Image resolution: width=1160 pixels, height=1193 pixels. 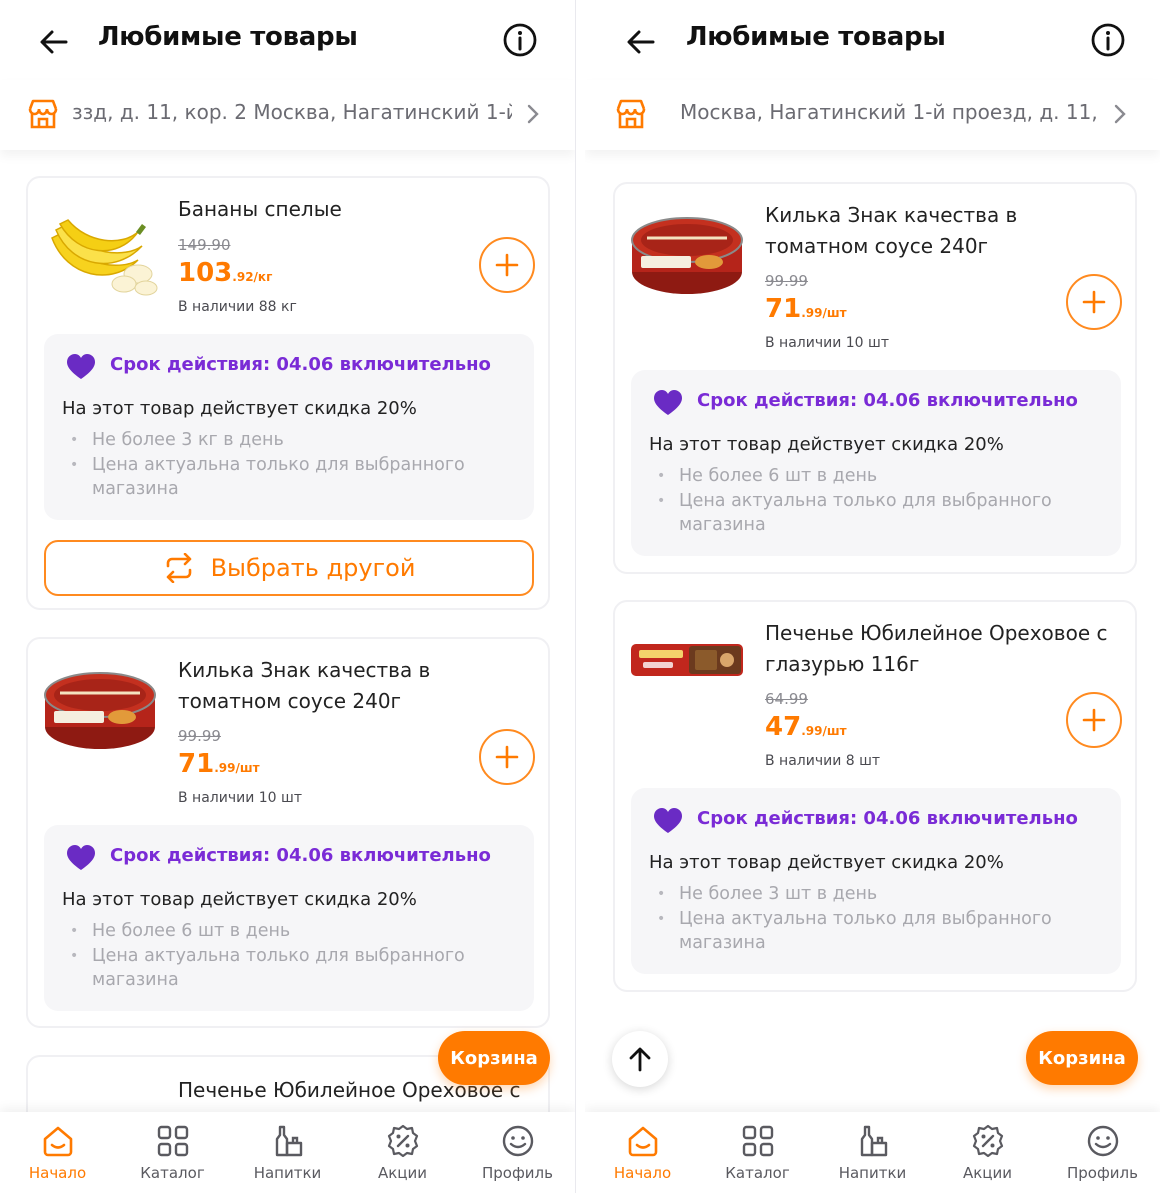 I want to click on scroll-to-top-button, so click(x=640, y=1059).